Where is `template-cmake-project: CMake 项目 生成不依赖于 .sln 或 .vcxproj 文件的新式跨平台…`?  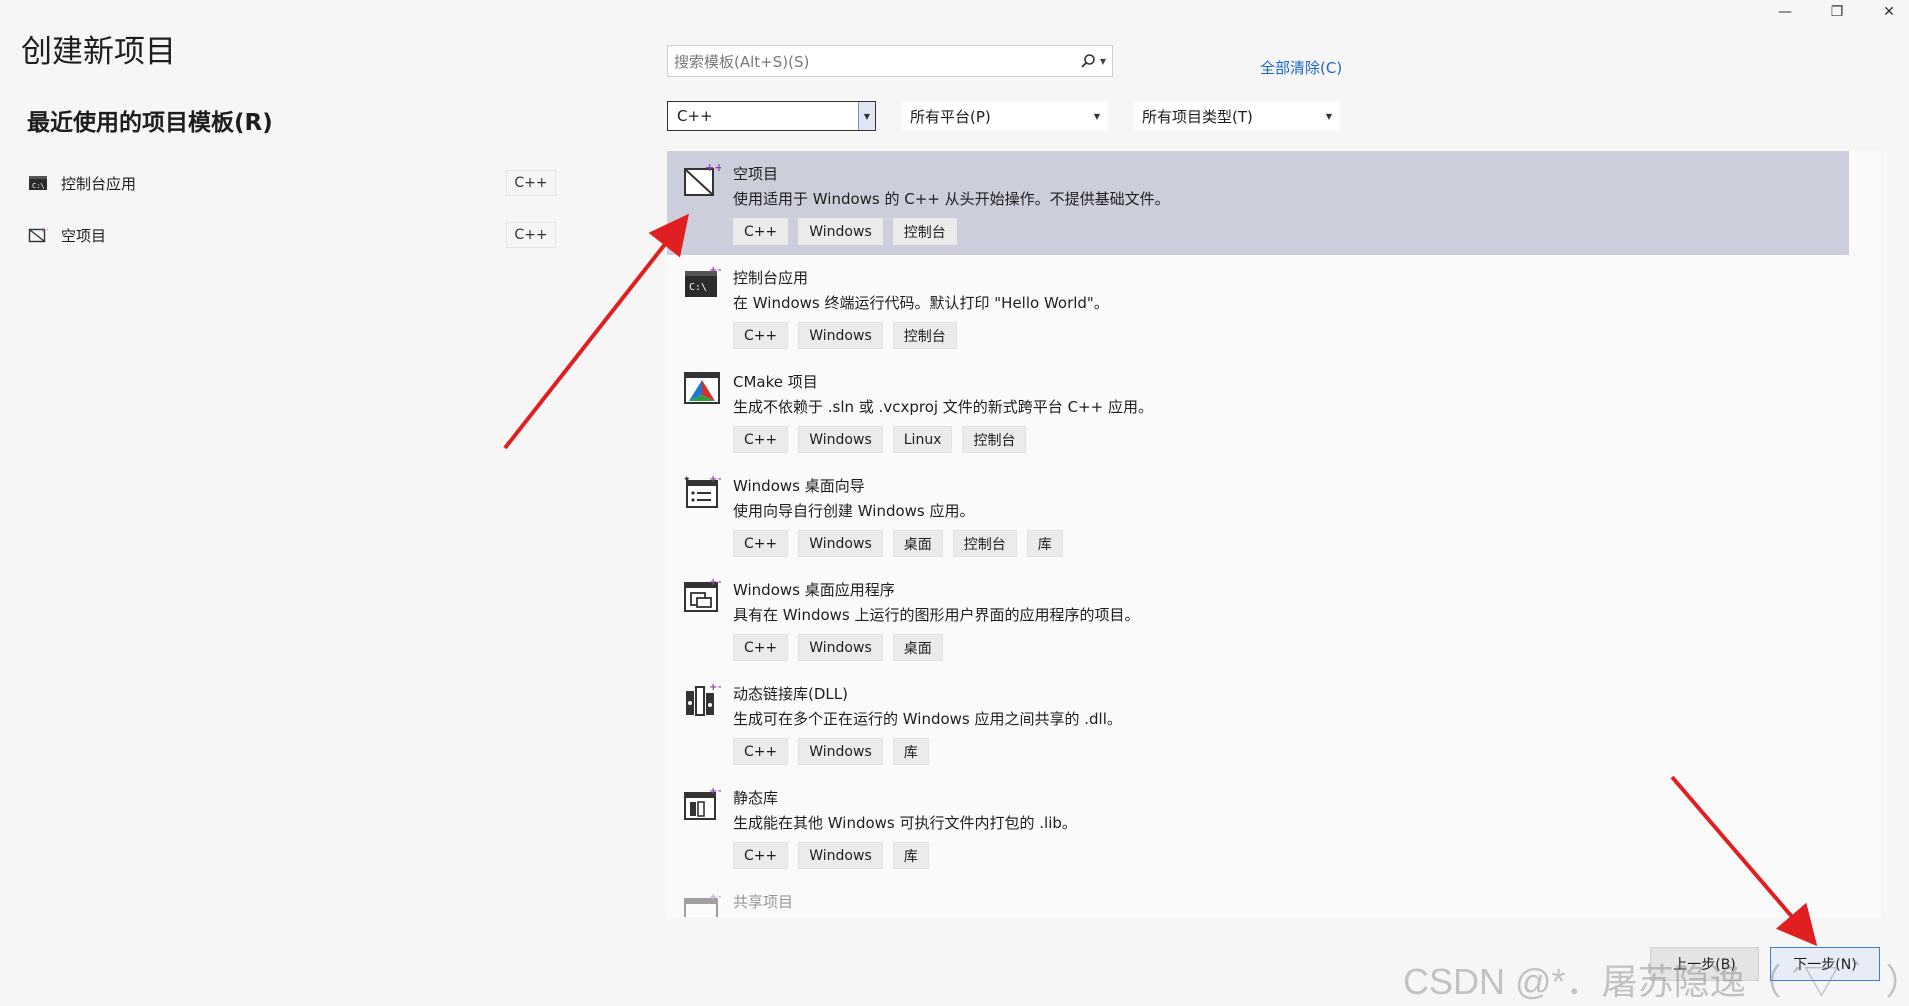 template-cmake-project: CMake 项目 生成不依赖于 .sln 或 .vcxproj 文件的新式跨平台… is located at coordinates (1258, 411).